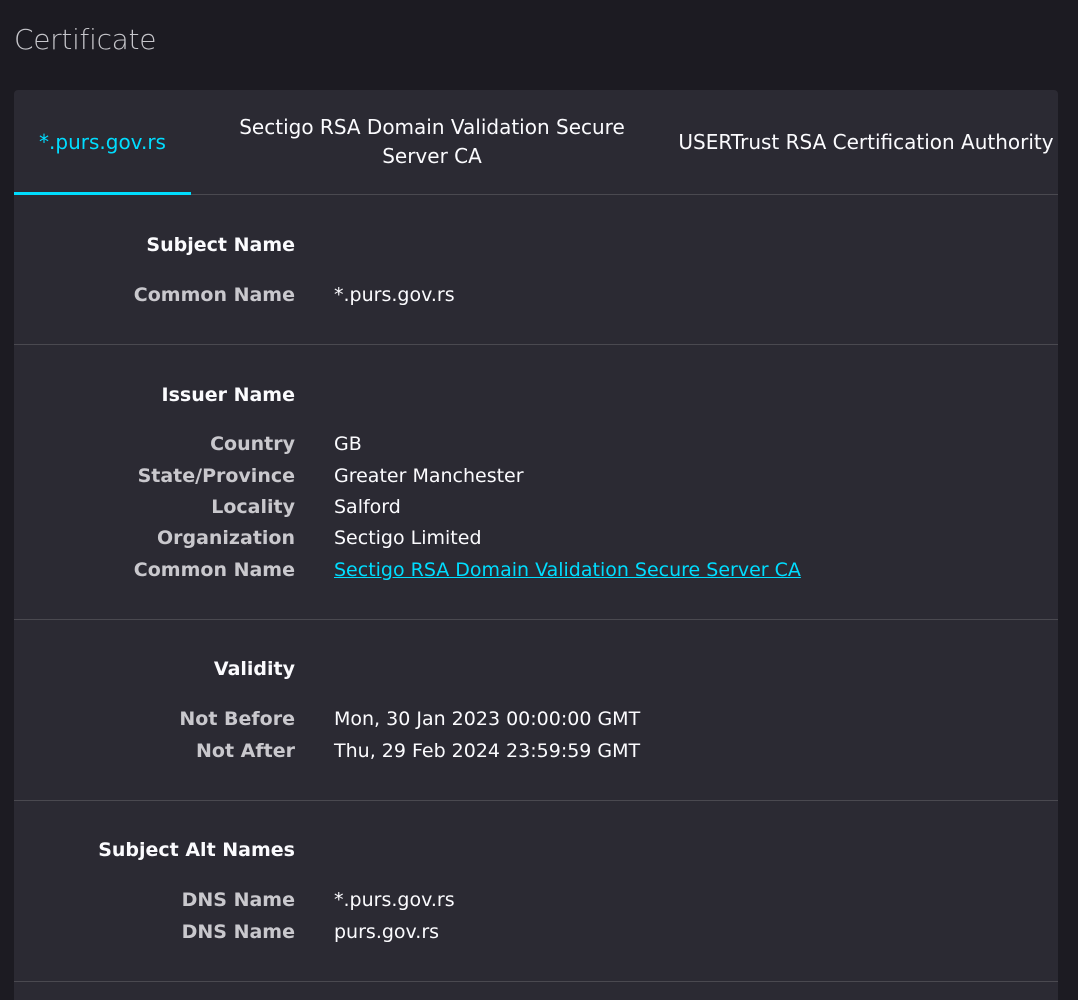  Describe the element at coordinates (196, 850) in the screenshot. I see `section-heading: Subject Alt Names` at that location.